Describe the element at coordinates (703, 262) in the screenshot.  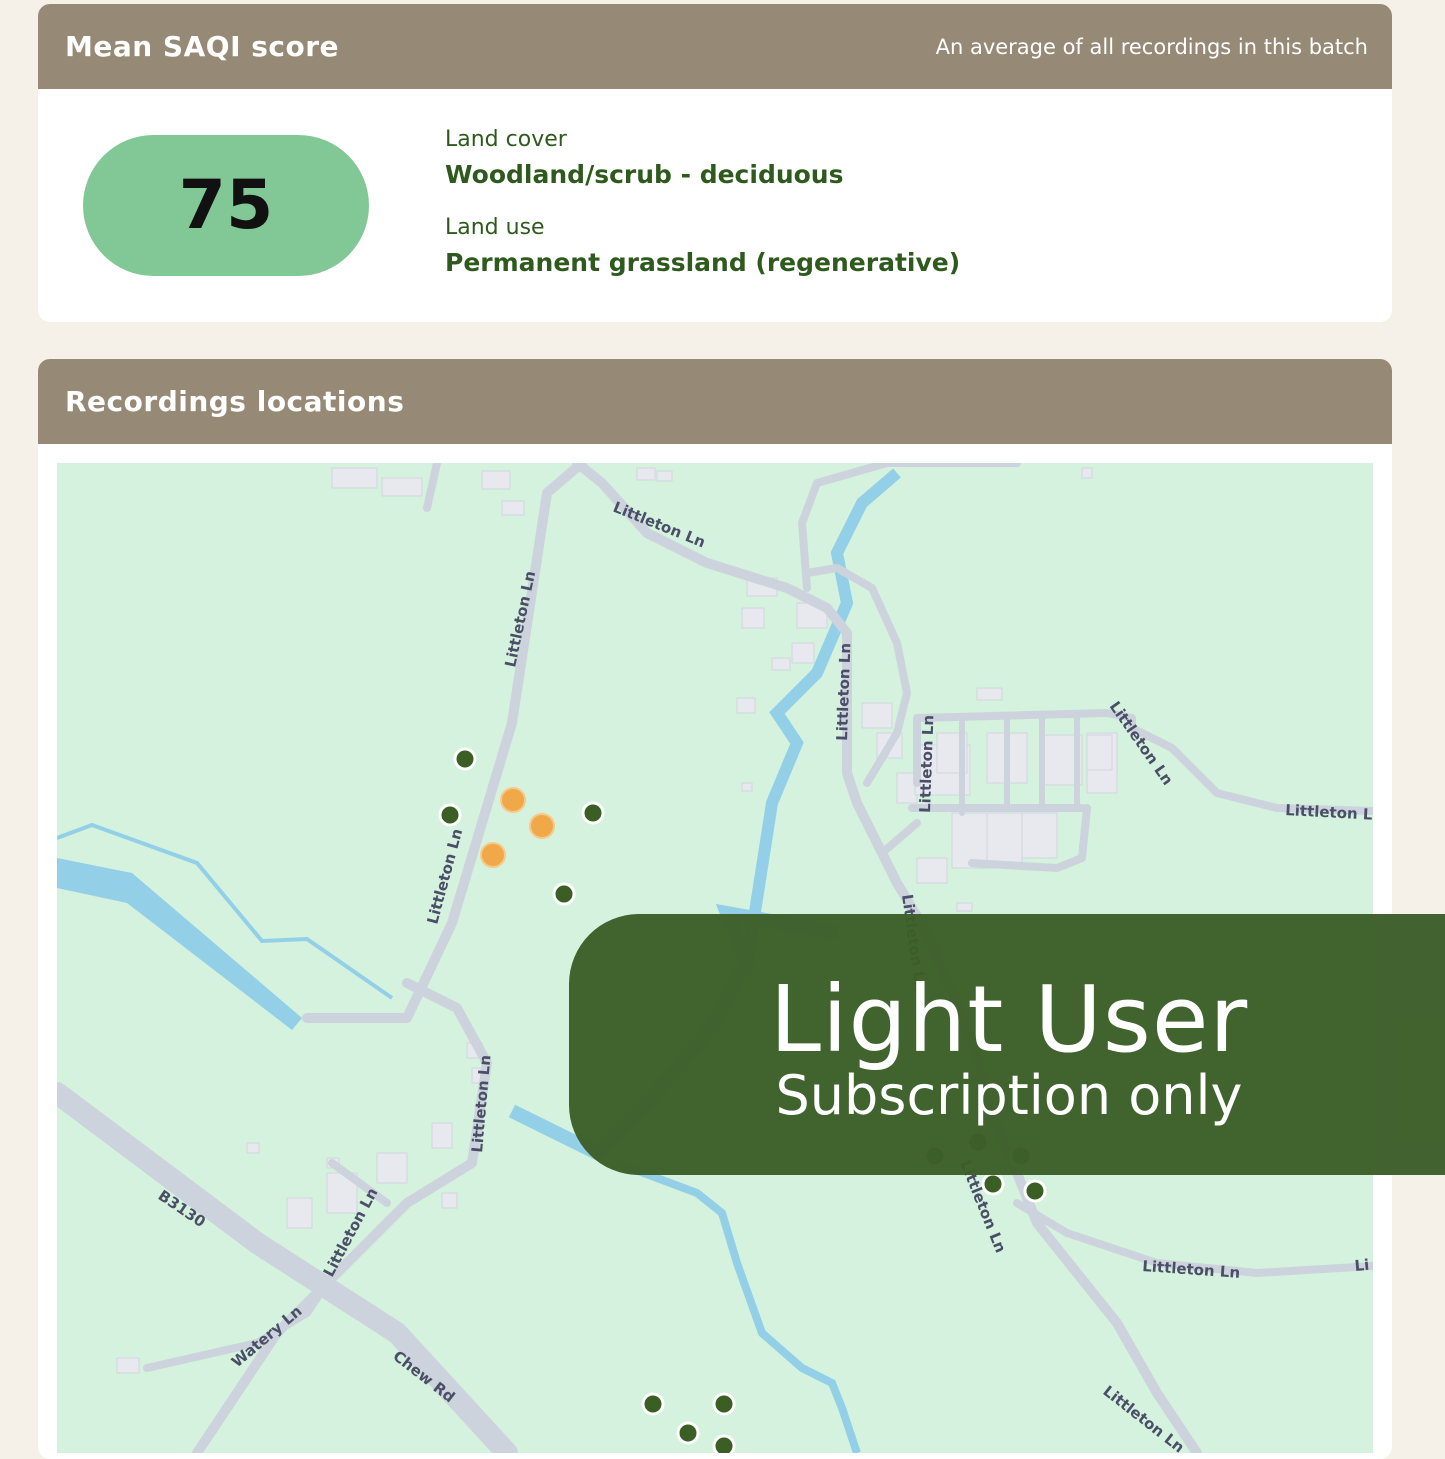
I see `land-use-value: Permanent grassland (regenerative)` at that location.